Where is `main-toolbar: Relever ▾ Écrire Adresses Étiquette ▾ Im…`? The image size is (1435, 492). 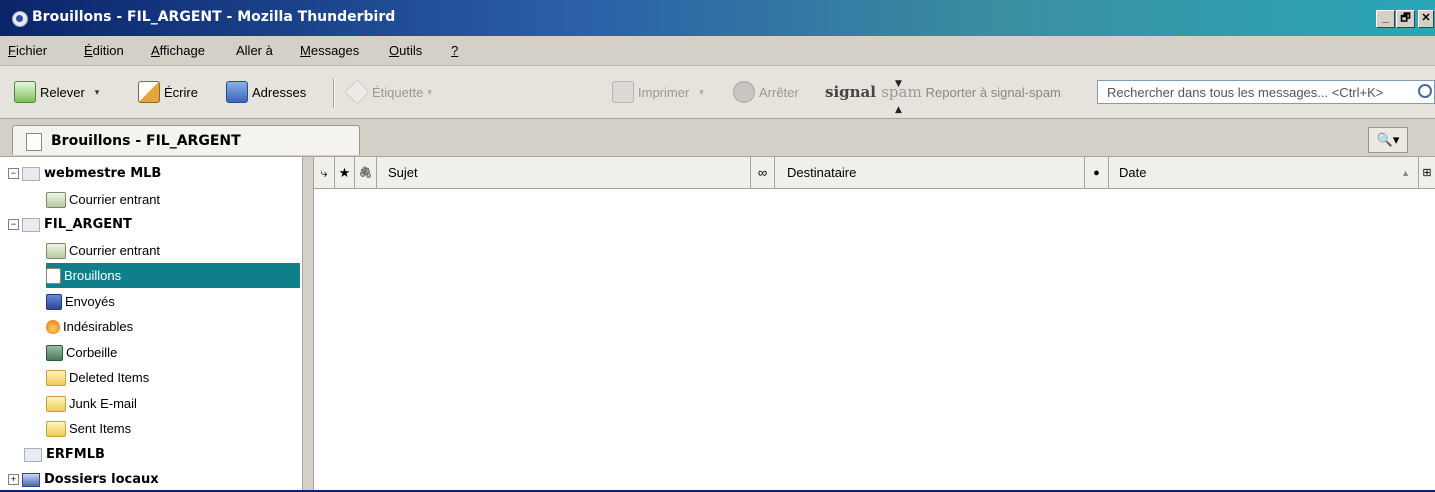 main-toolbar: Relever ▾ Écrire Adresses Étiquette ▾ Im… is located at coordinates (717, 92).